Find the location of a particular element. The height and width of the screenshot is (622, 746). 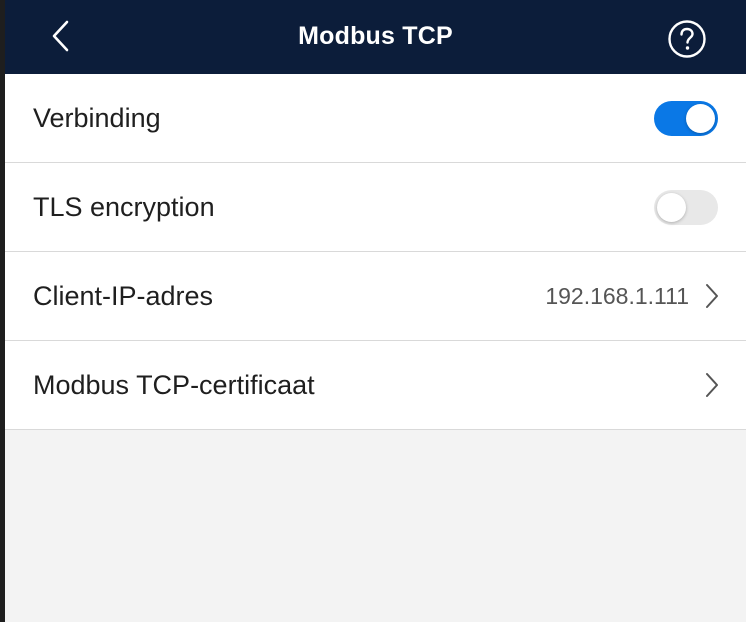

client-ip-row: Client-IP-adres 192.168.1.111 is located at coordinates (375, 296).